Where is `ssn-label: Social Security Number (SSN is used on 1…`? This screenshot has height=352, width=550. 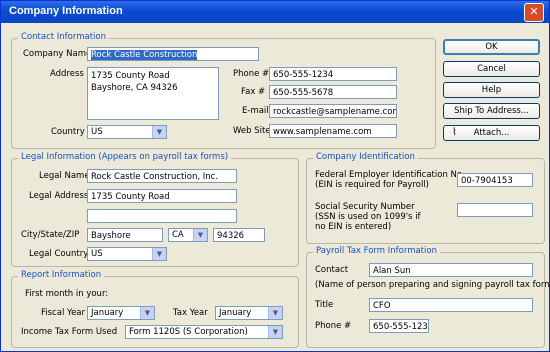 ssn-label: Social Security Number (SSN is used on 1… is located at coordinates (368, 217).